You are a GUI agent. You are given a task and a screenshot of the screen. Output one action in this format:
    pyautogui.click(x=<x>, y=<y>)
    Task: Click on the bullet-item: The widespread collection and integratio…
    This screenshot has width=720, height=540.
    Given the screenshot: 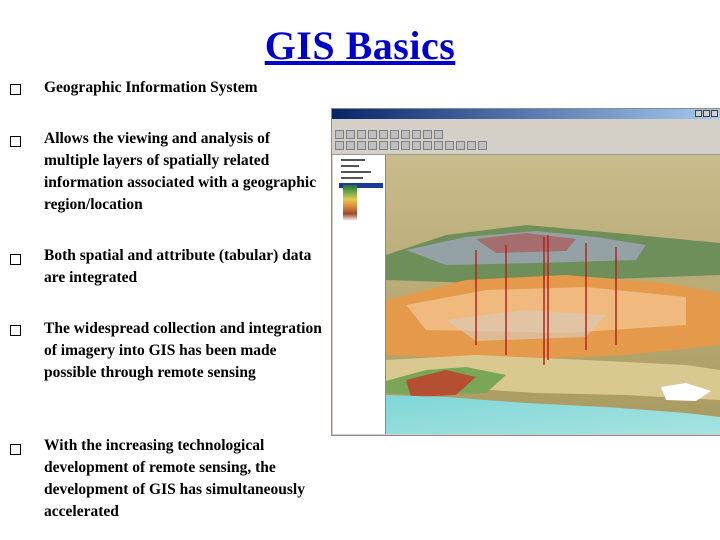 What is the action you would take?
    pyautogui.click(x=183, y=350)
    